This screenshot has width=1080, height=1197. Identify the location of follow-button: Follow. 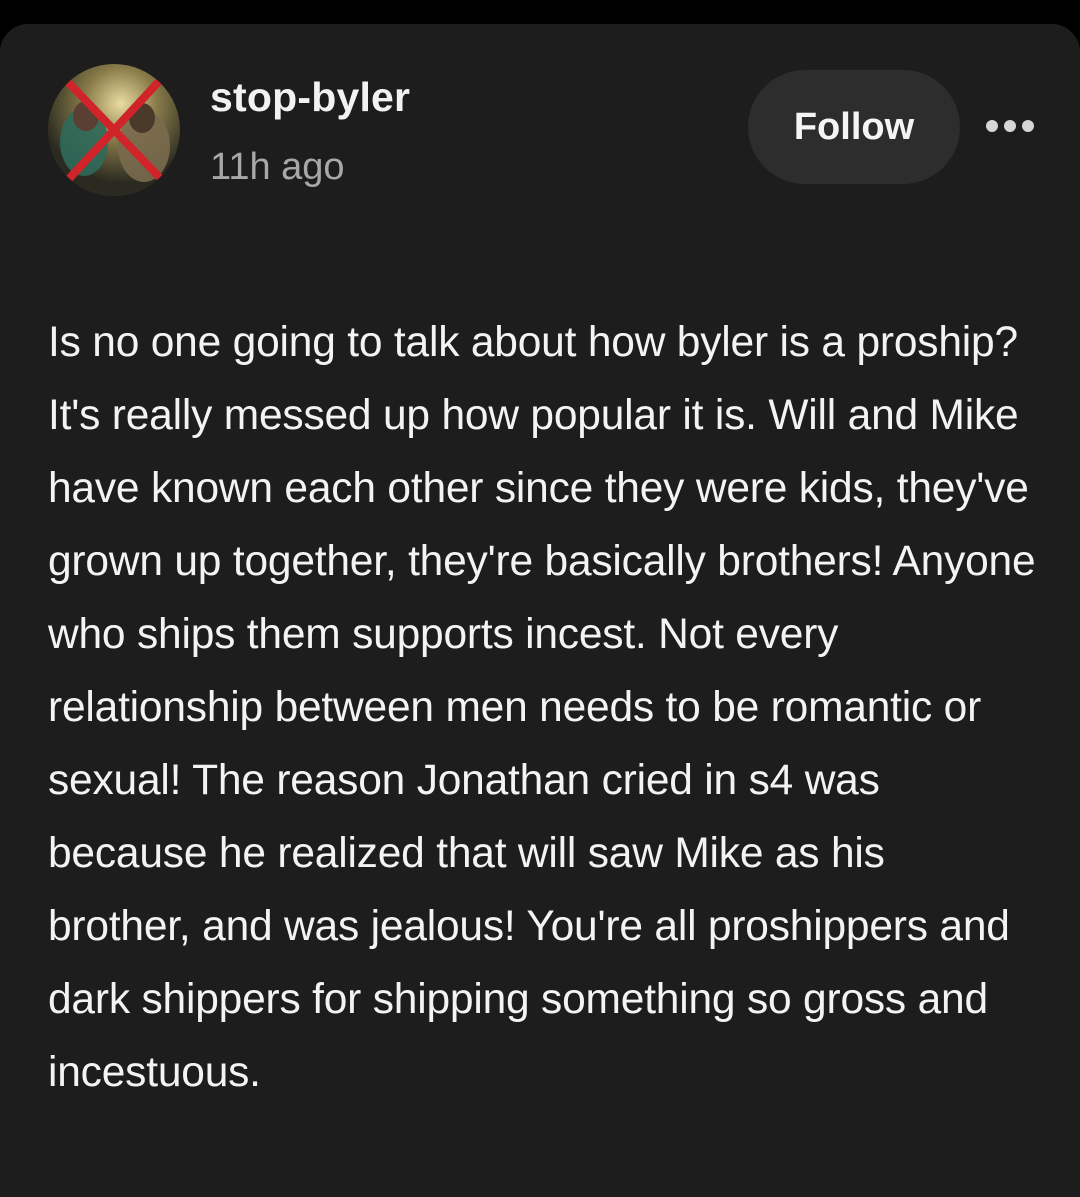
(854, 127).